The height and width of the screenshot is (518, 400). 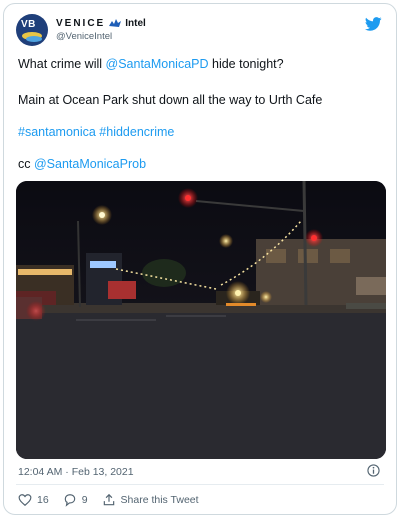 I want to click on hashtag-links: #santamonica #hiddencrime, so click(x=96, y=132).